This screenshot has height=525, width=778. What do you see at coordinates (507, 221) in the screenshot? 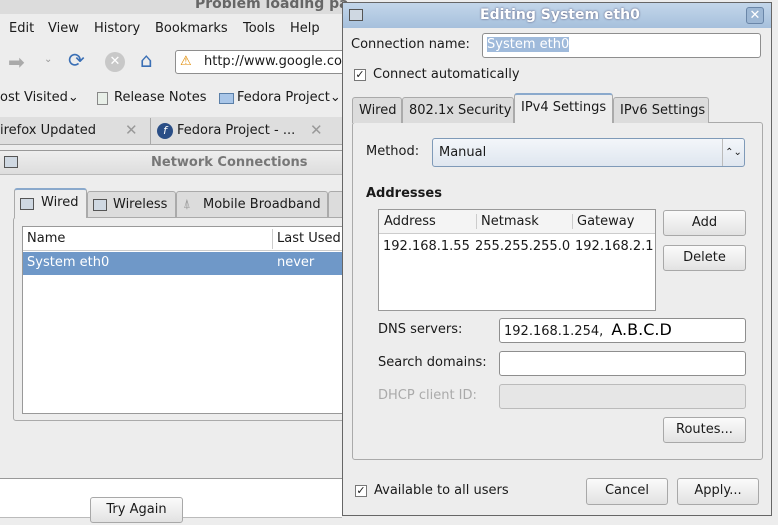
I see `column-netmask: Netmask` at bounding box center [507, 221].